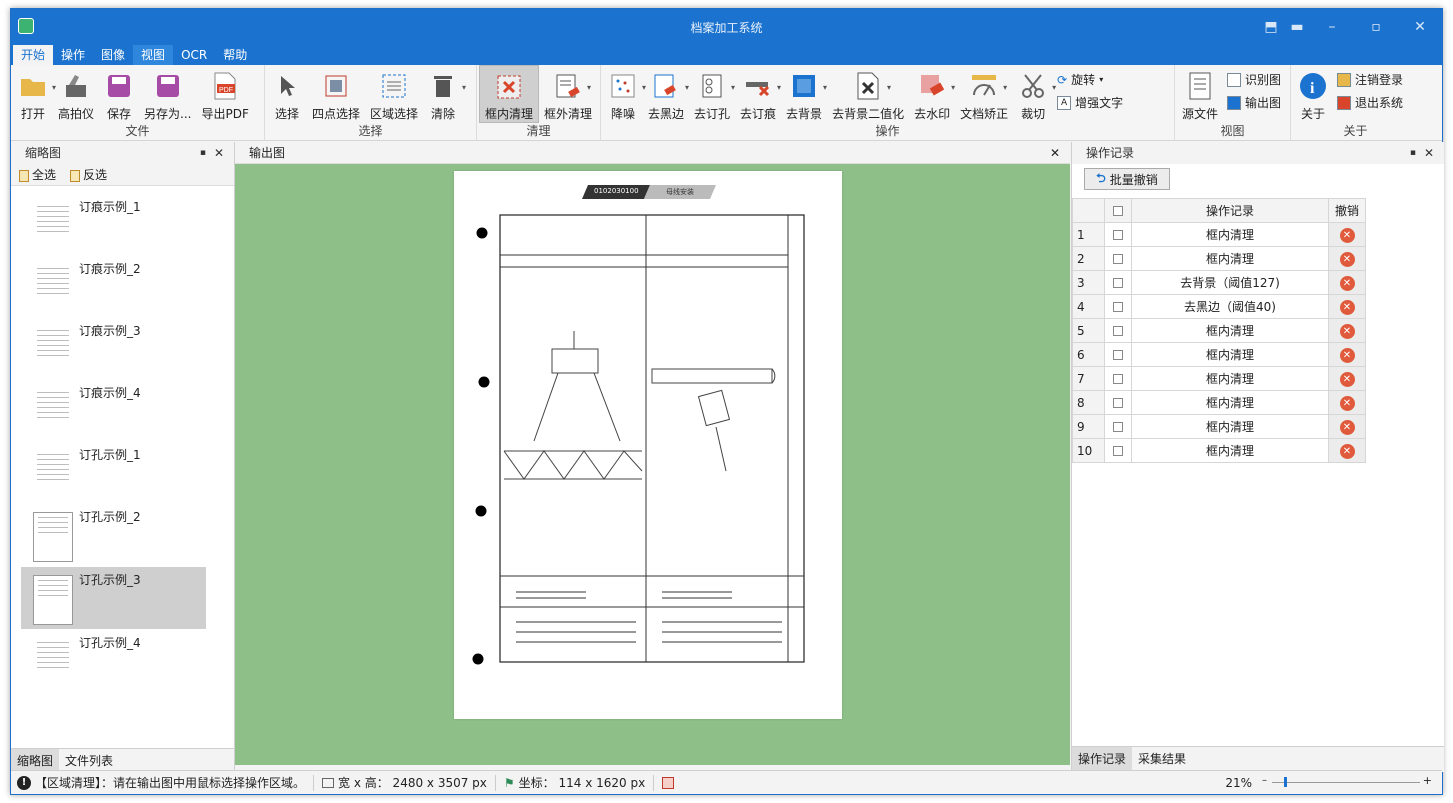 The image size is (1453, 803). I want to click on remove-background-button: ▾ 去背景, so click(804, 94).